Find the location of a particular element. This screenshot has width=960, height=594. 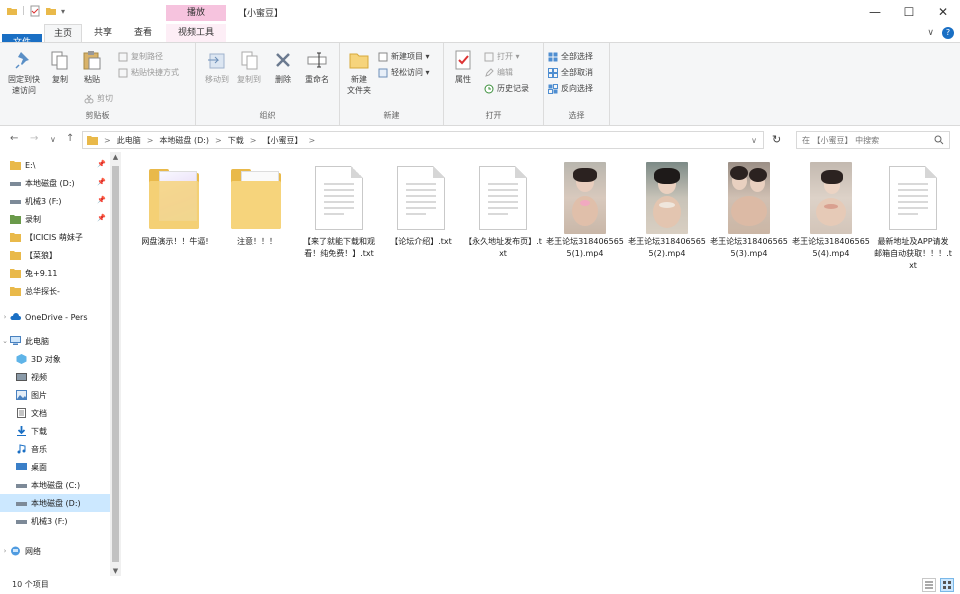

sidebar-item-this-pc: ⌄ 此电脑 is located at coordinates (55, 341).